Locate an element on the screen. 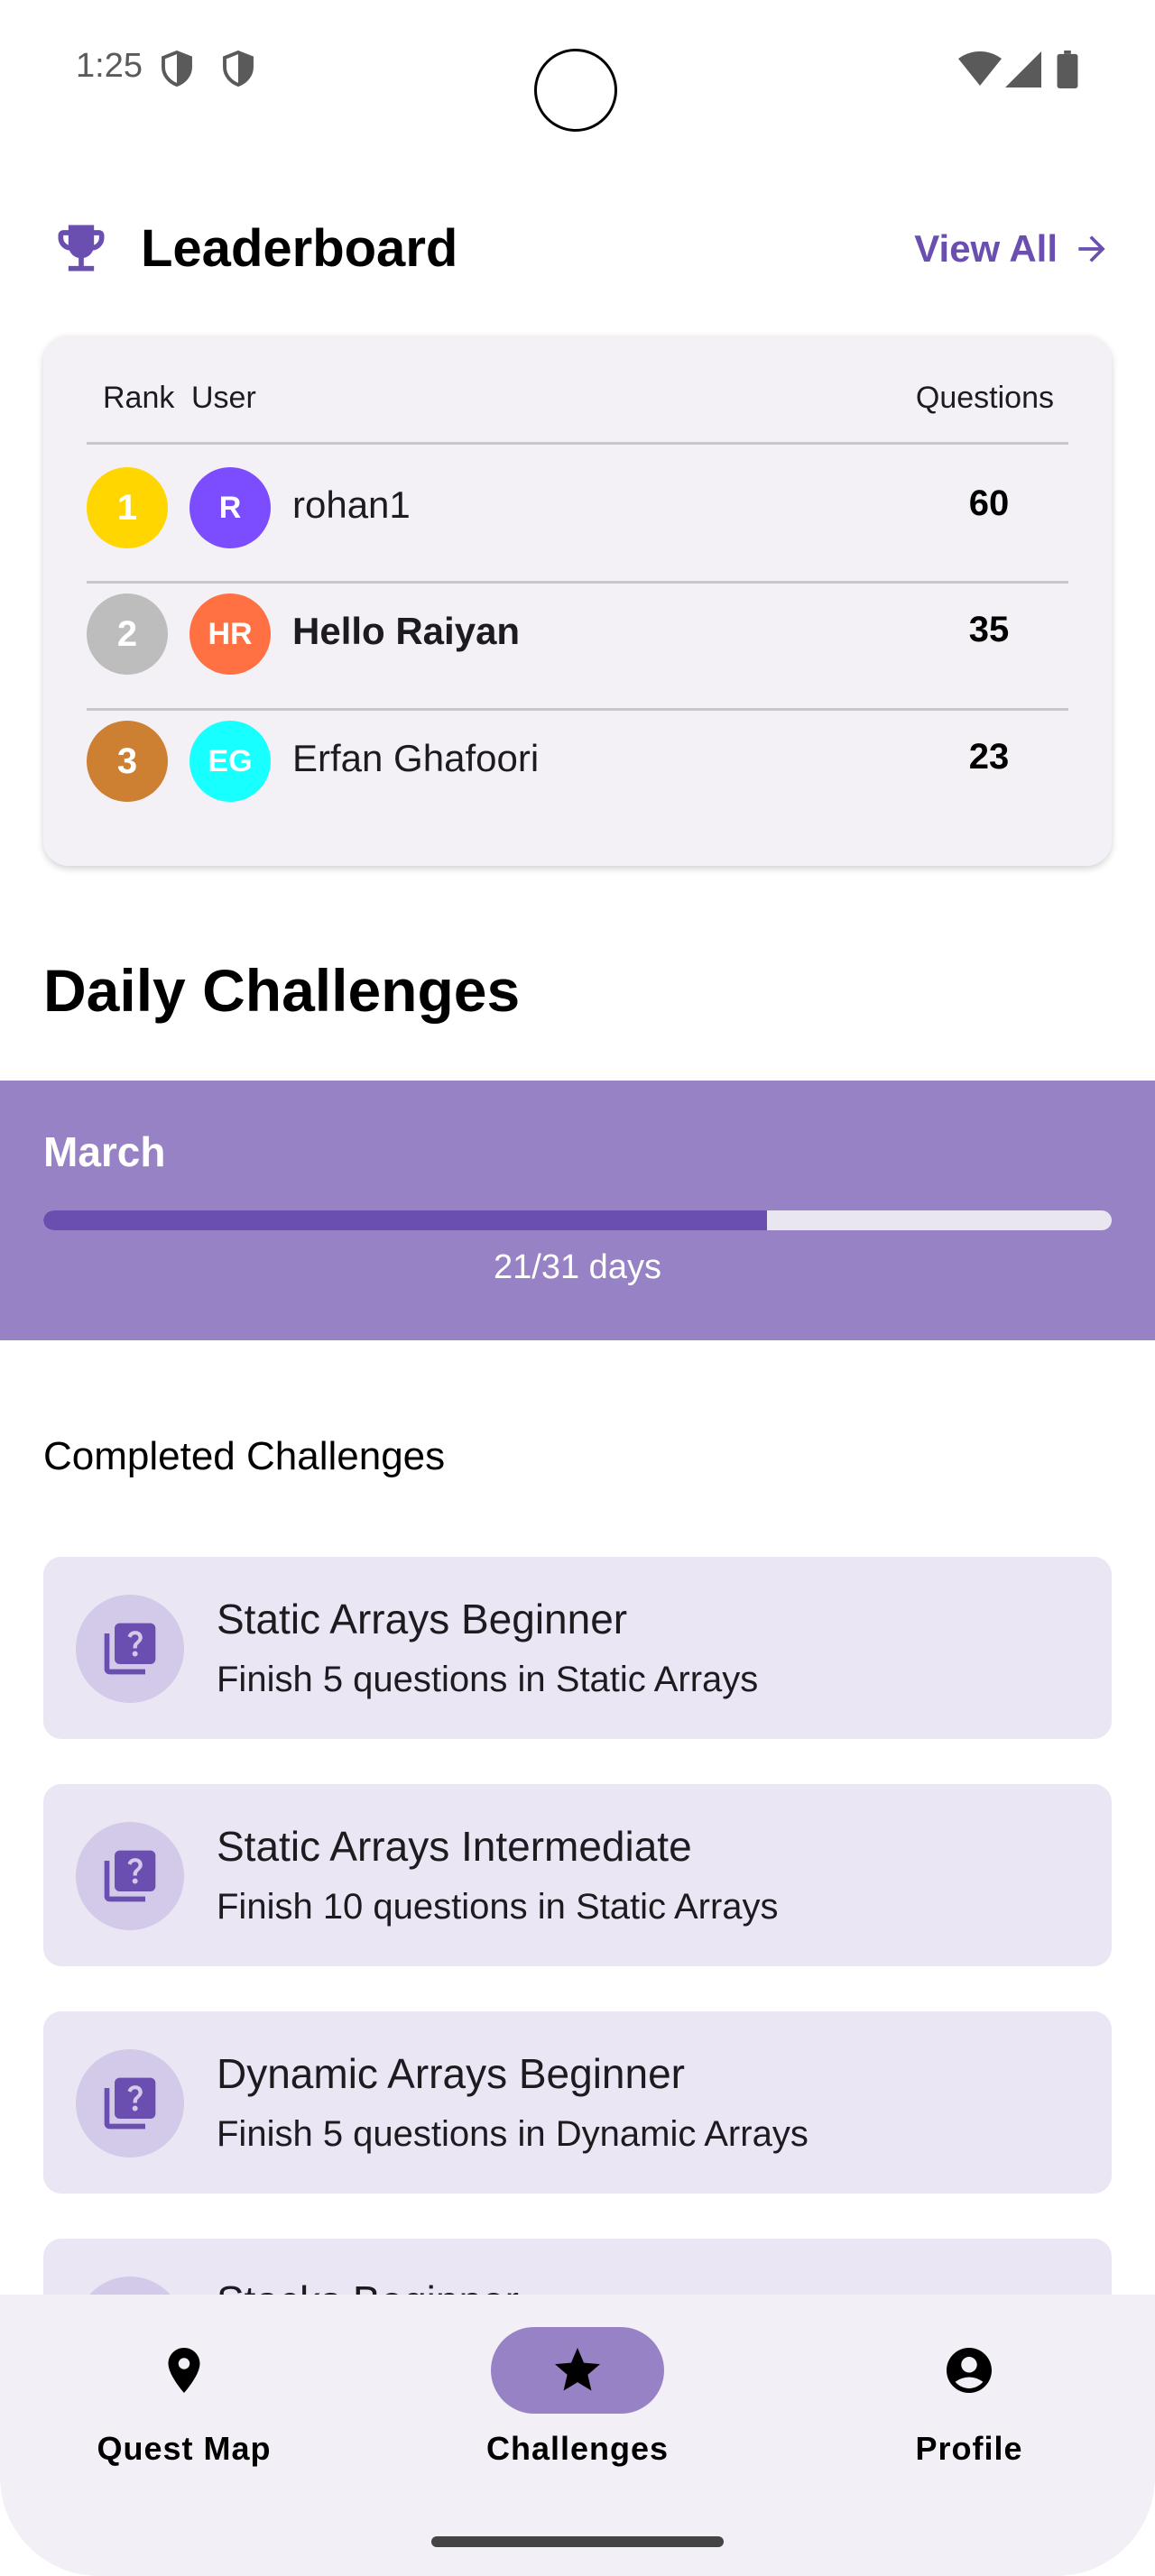  location-pin-icon is located at coordinates (184, 2370).